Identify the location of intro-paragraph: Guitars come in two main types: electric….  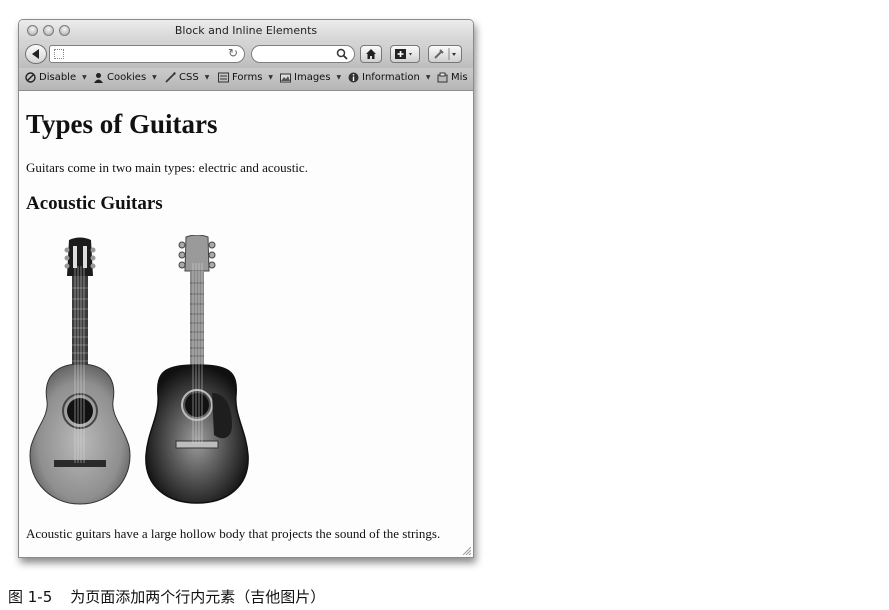
(167, 167).